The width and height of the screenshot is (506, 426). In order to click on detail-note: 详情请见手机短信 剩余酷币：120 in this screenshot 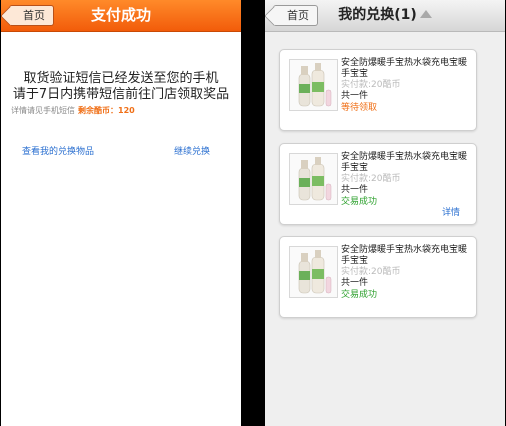, I will do `click(73, 110)`.